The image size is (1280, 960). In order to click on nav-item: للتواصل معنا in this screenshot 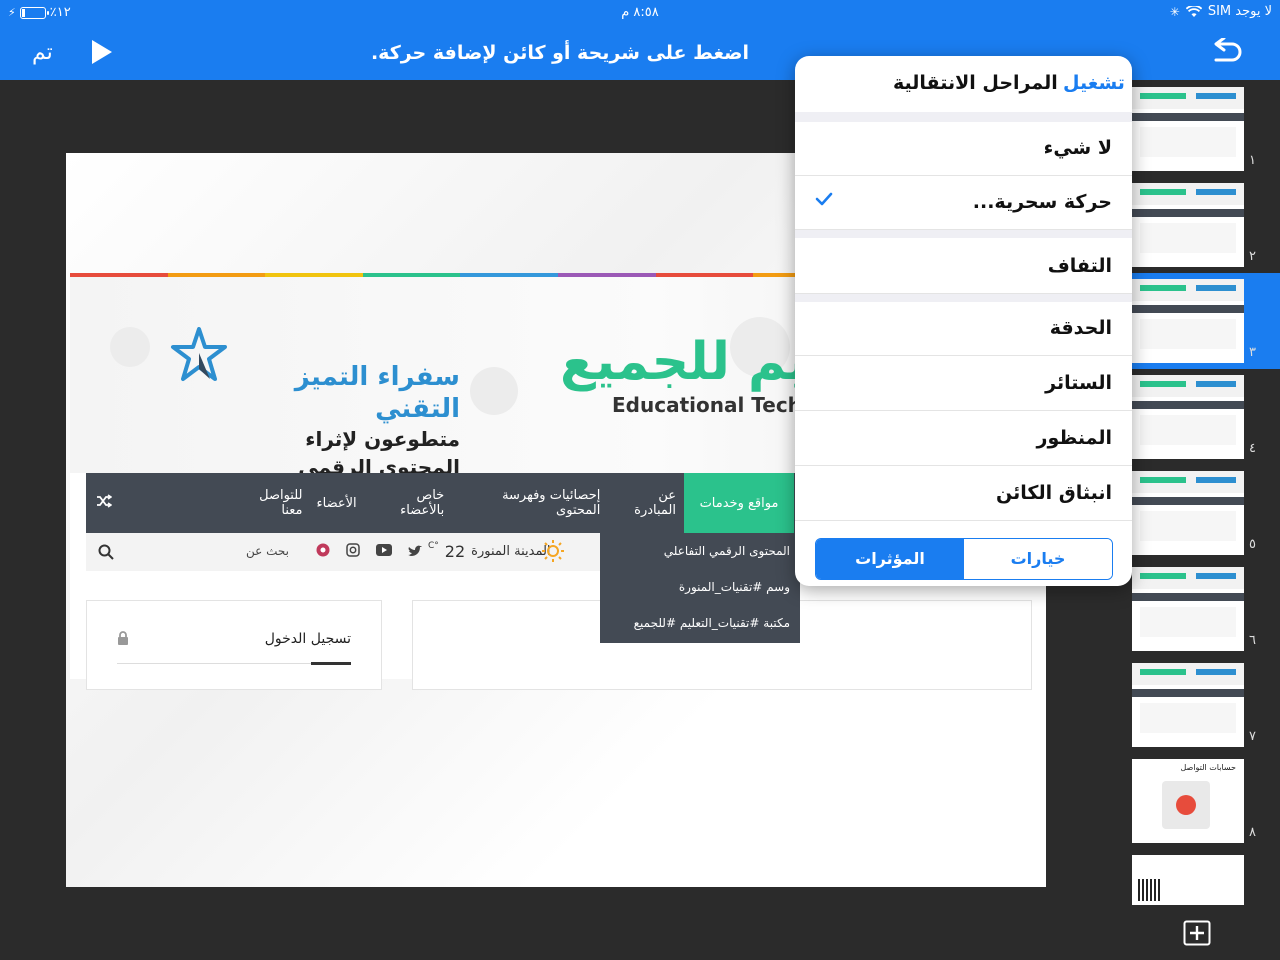, I will do `click(281, 503)`.